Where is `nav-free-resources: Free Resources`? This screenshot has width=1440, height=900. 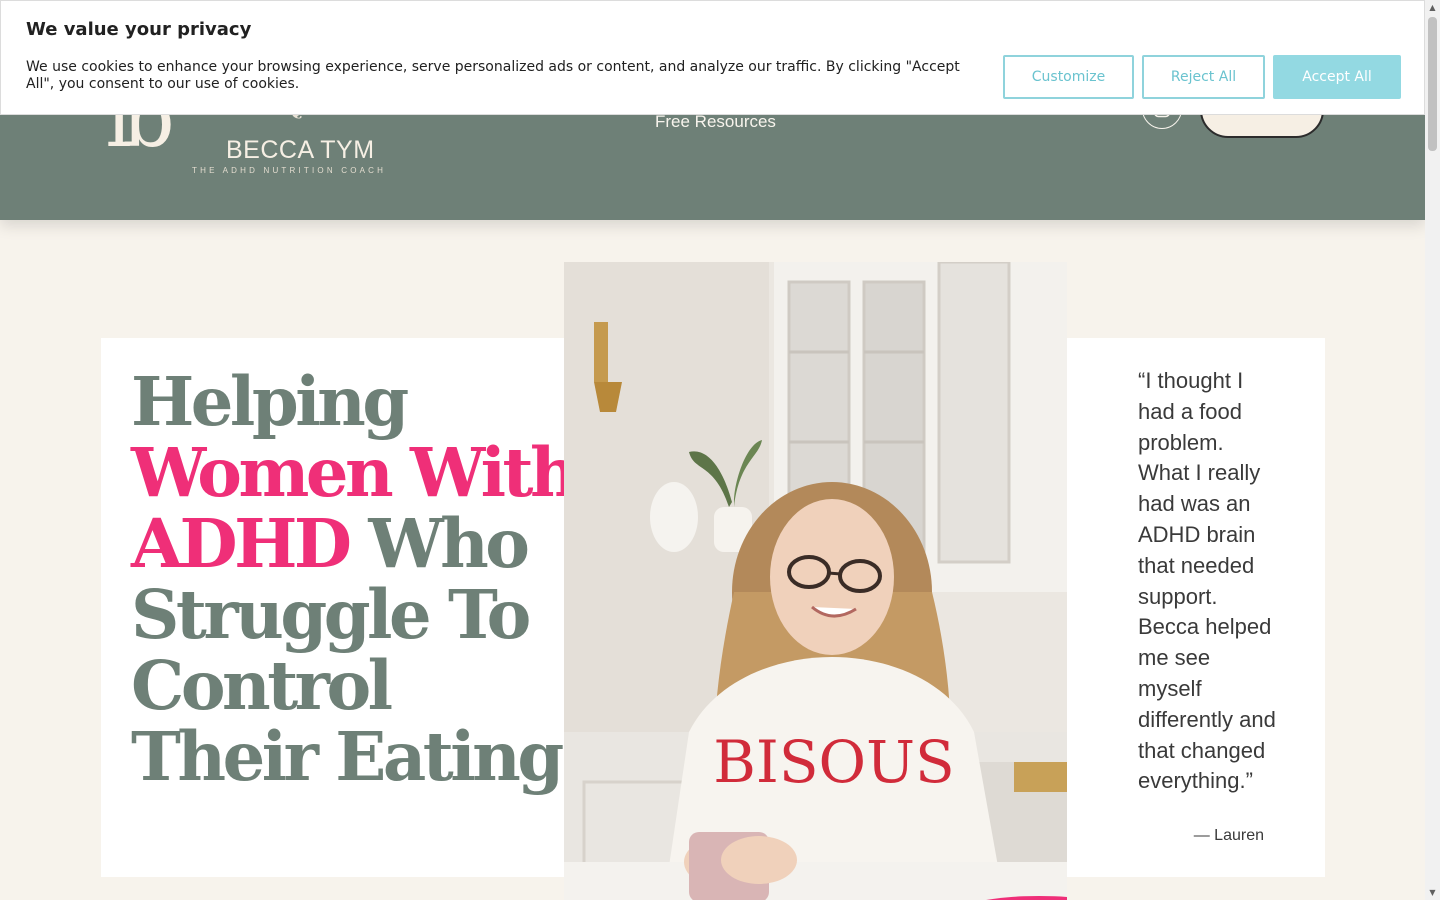
nav-free-resources: Free Resources is located at coordinates (715, 122).